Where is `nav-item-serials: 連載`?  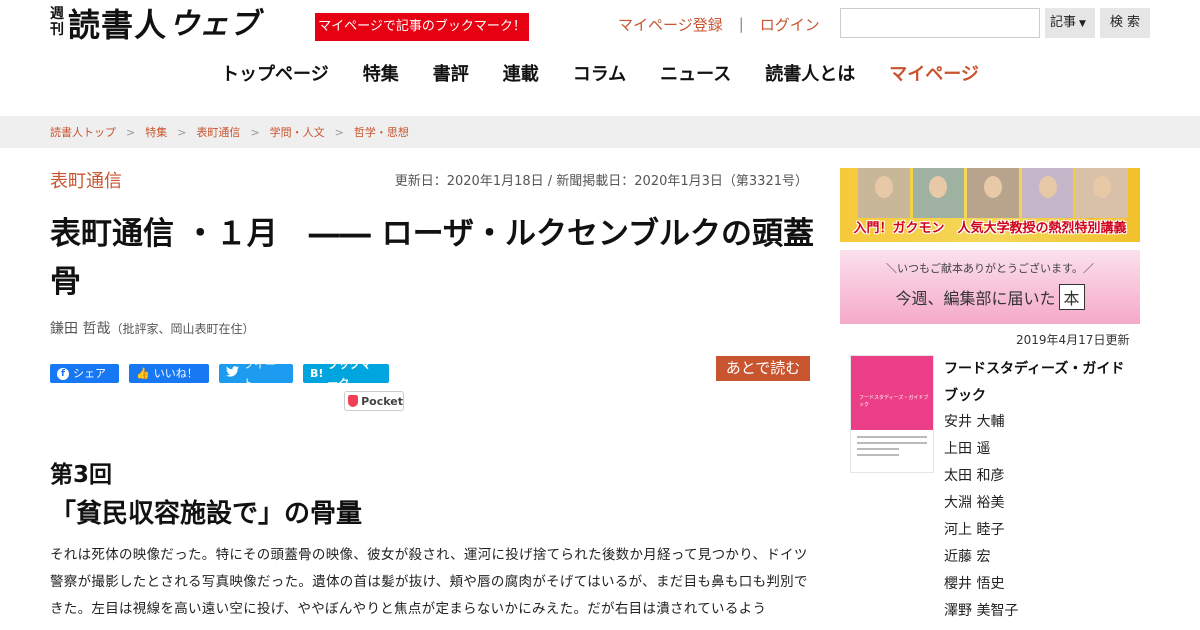 nav-item-serials: 連載 is located at coordinates (521, 75).